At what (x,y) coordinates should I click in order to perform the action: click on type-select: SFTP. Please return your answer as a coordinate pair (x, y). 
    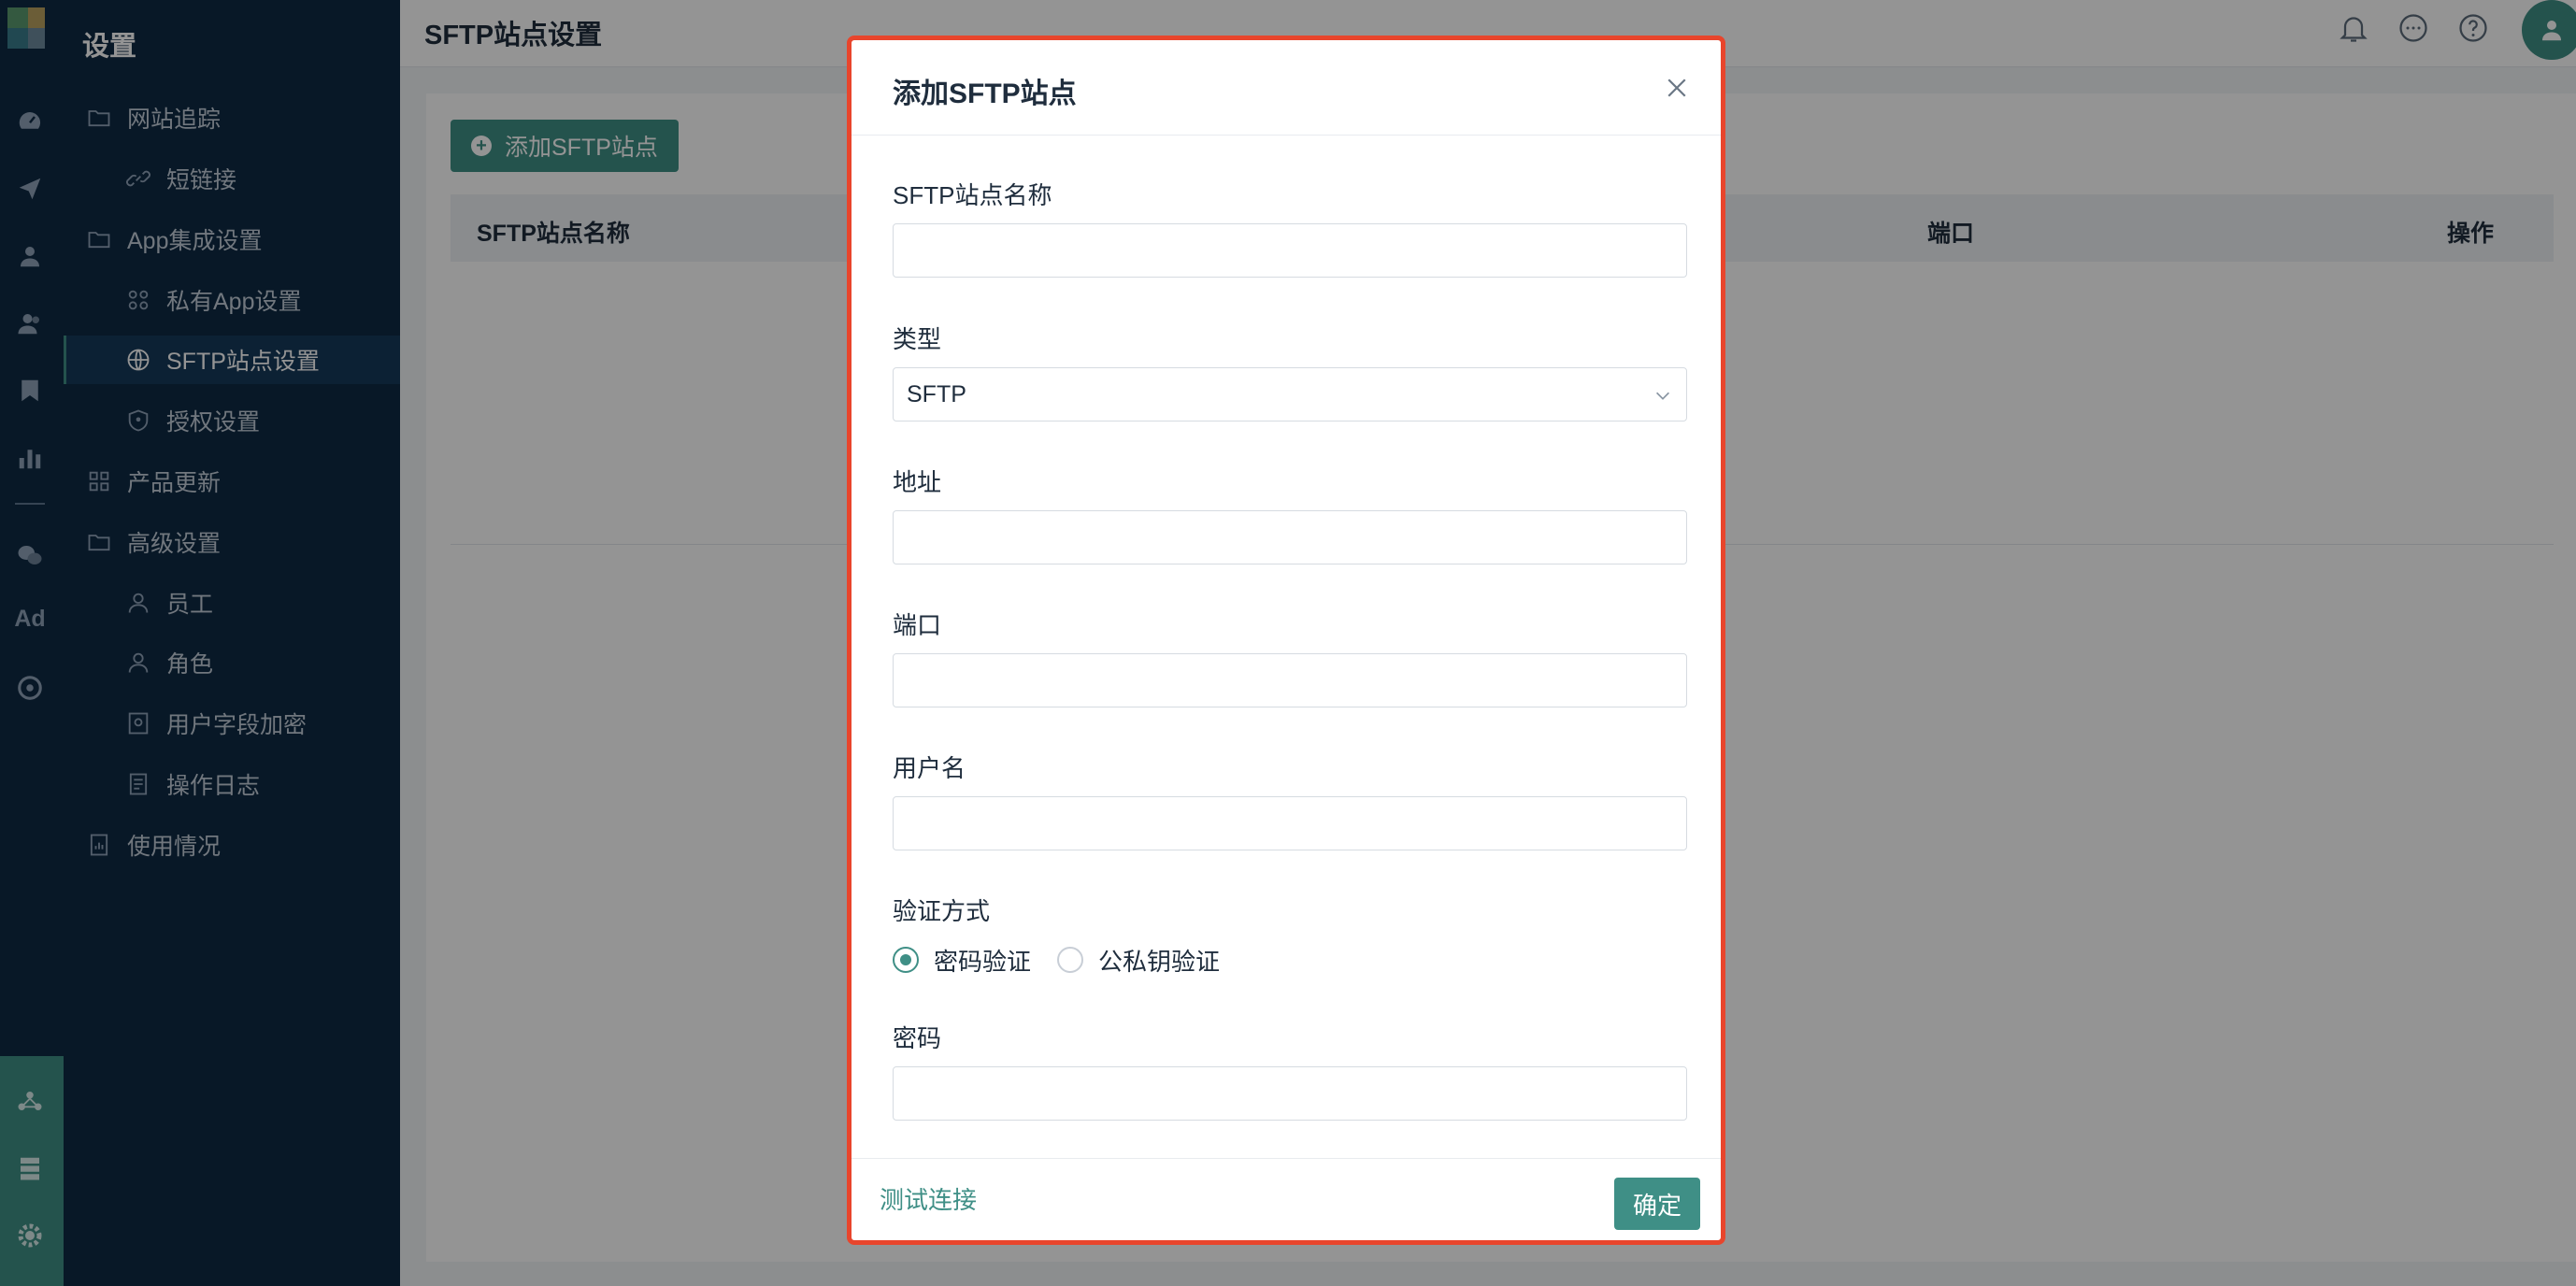
    Looking at the image, I should click on (1290, 394).